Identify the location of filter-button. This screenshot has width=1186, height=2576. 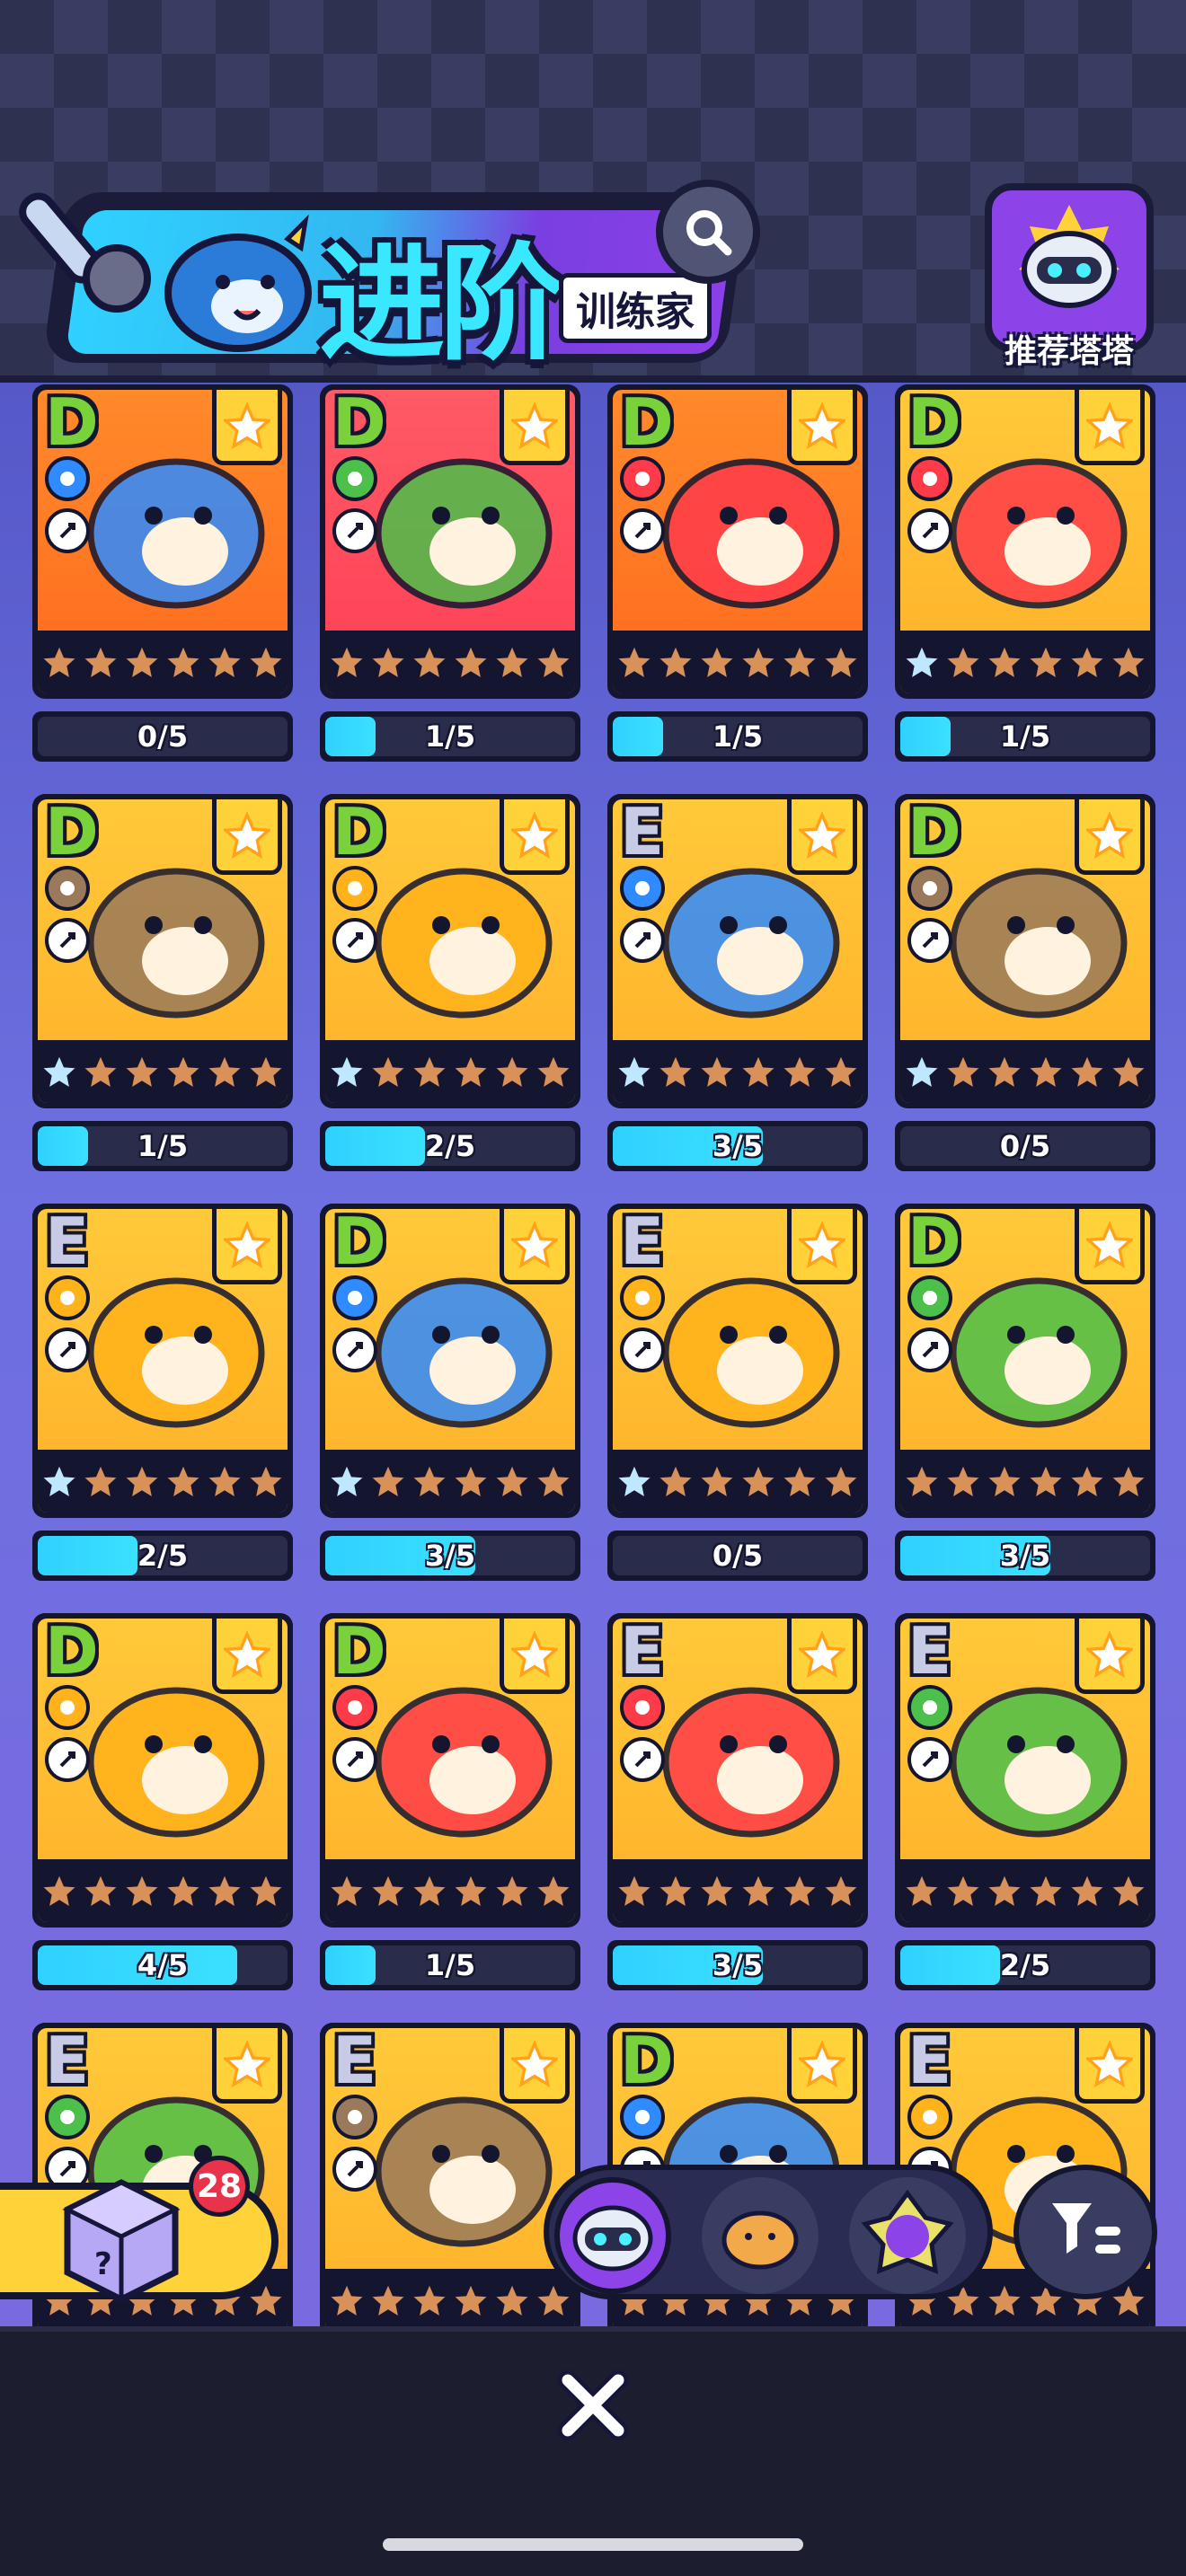
(1085, 2232).